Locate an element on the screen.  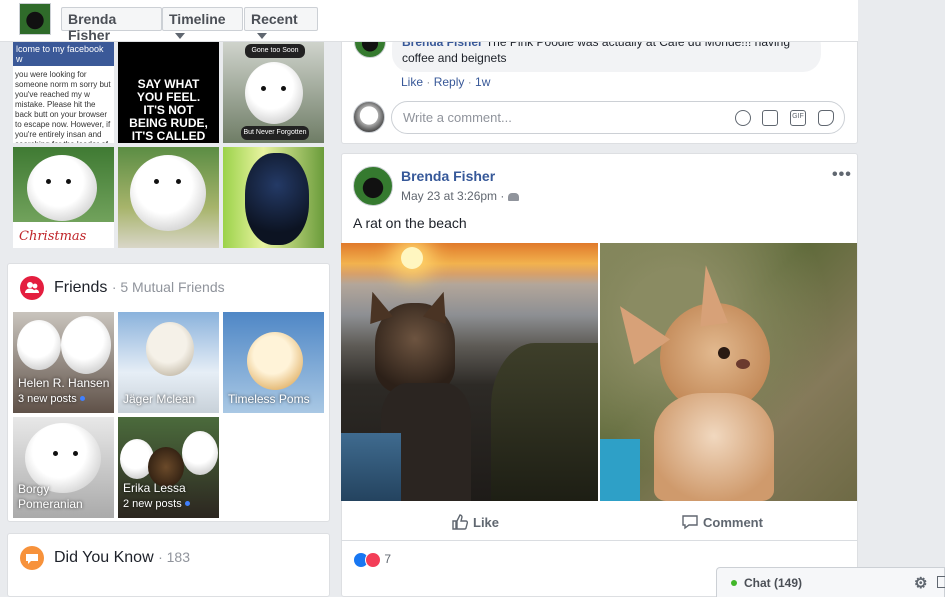
post-author-avatar is located at coordinates (373, 186).